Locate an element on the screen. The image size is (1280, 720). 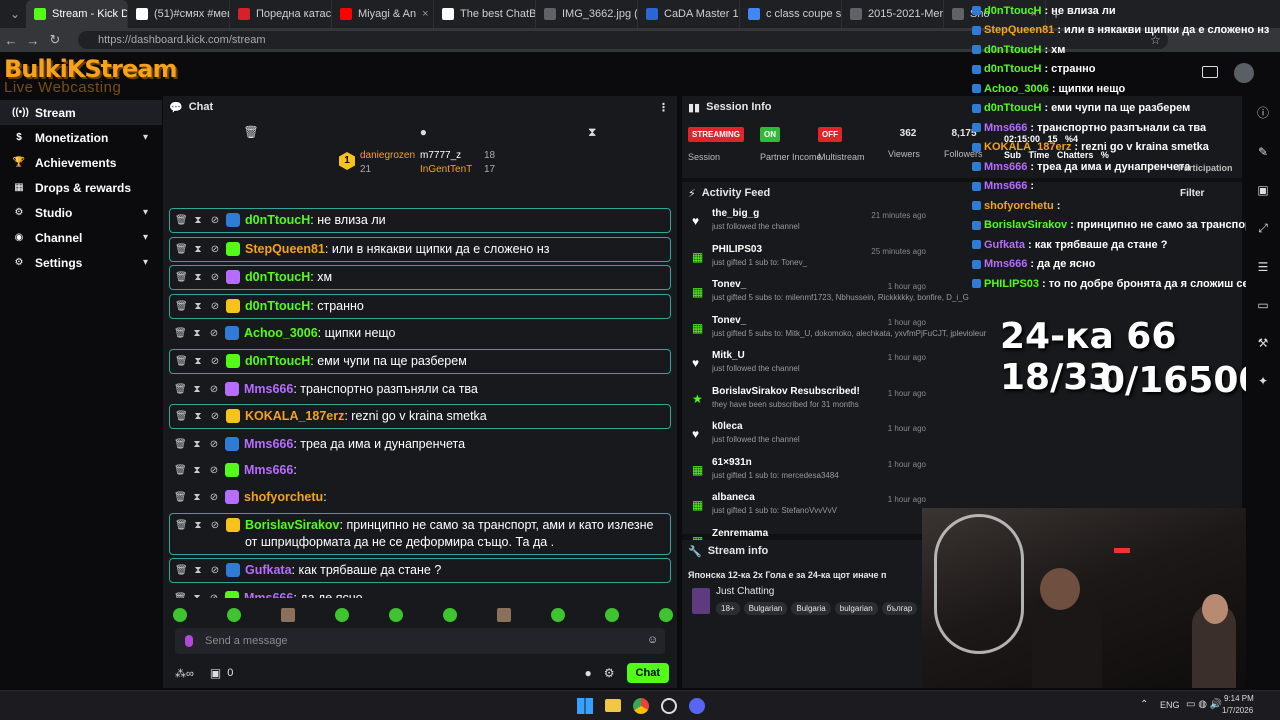
tools-icon: ⚒ is located at coordinates (1263, 343).